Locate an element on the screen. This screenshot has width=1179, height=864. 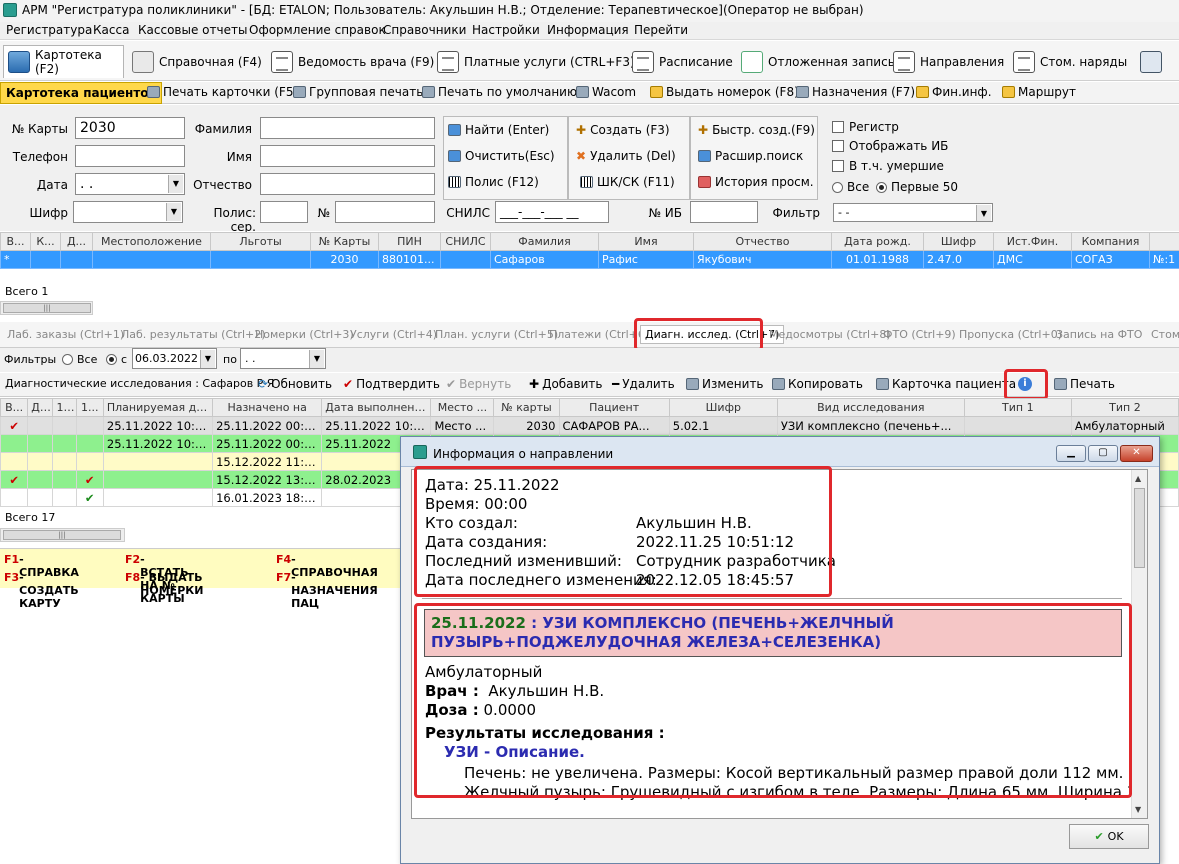
name-input is located at coordinates (347, 156).